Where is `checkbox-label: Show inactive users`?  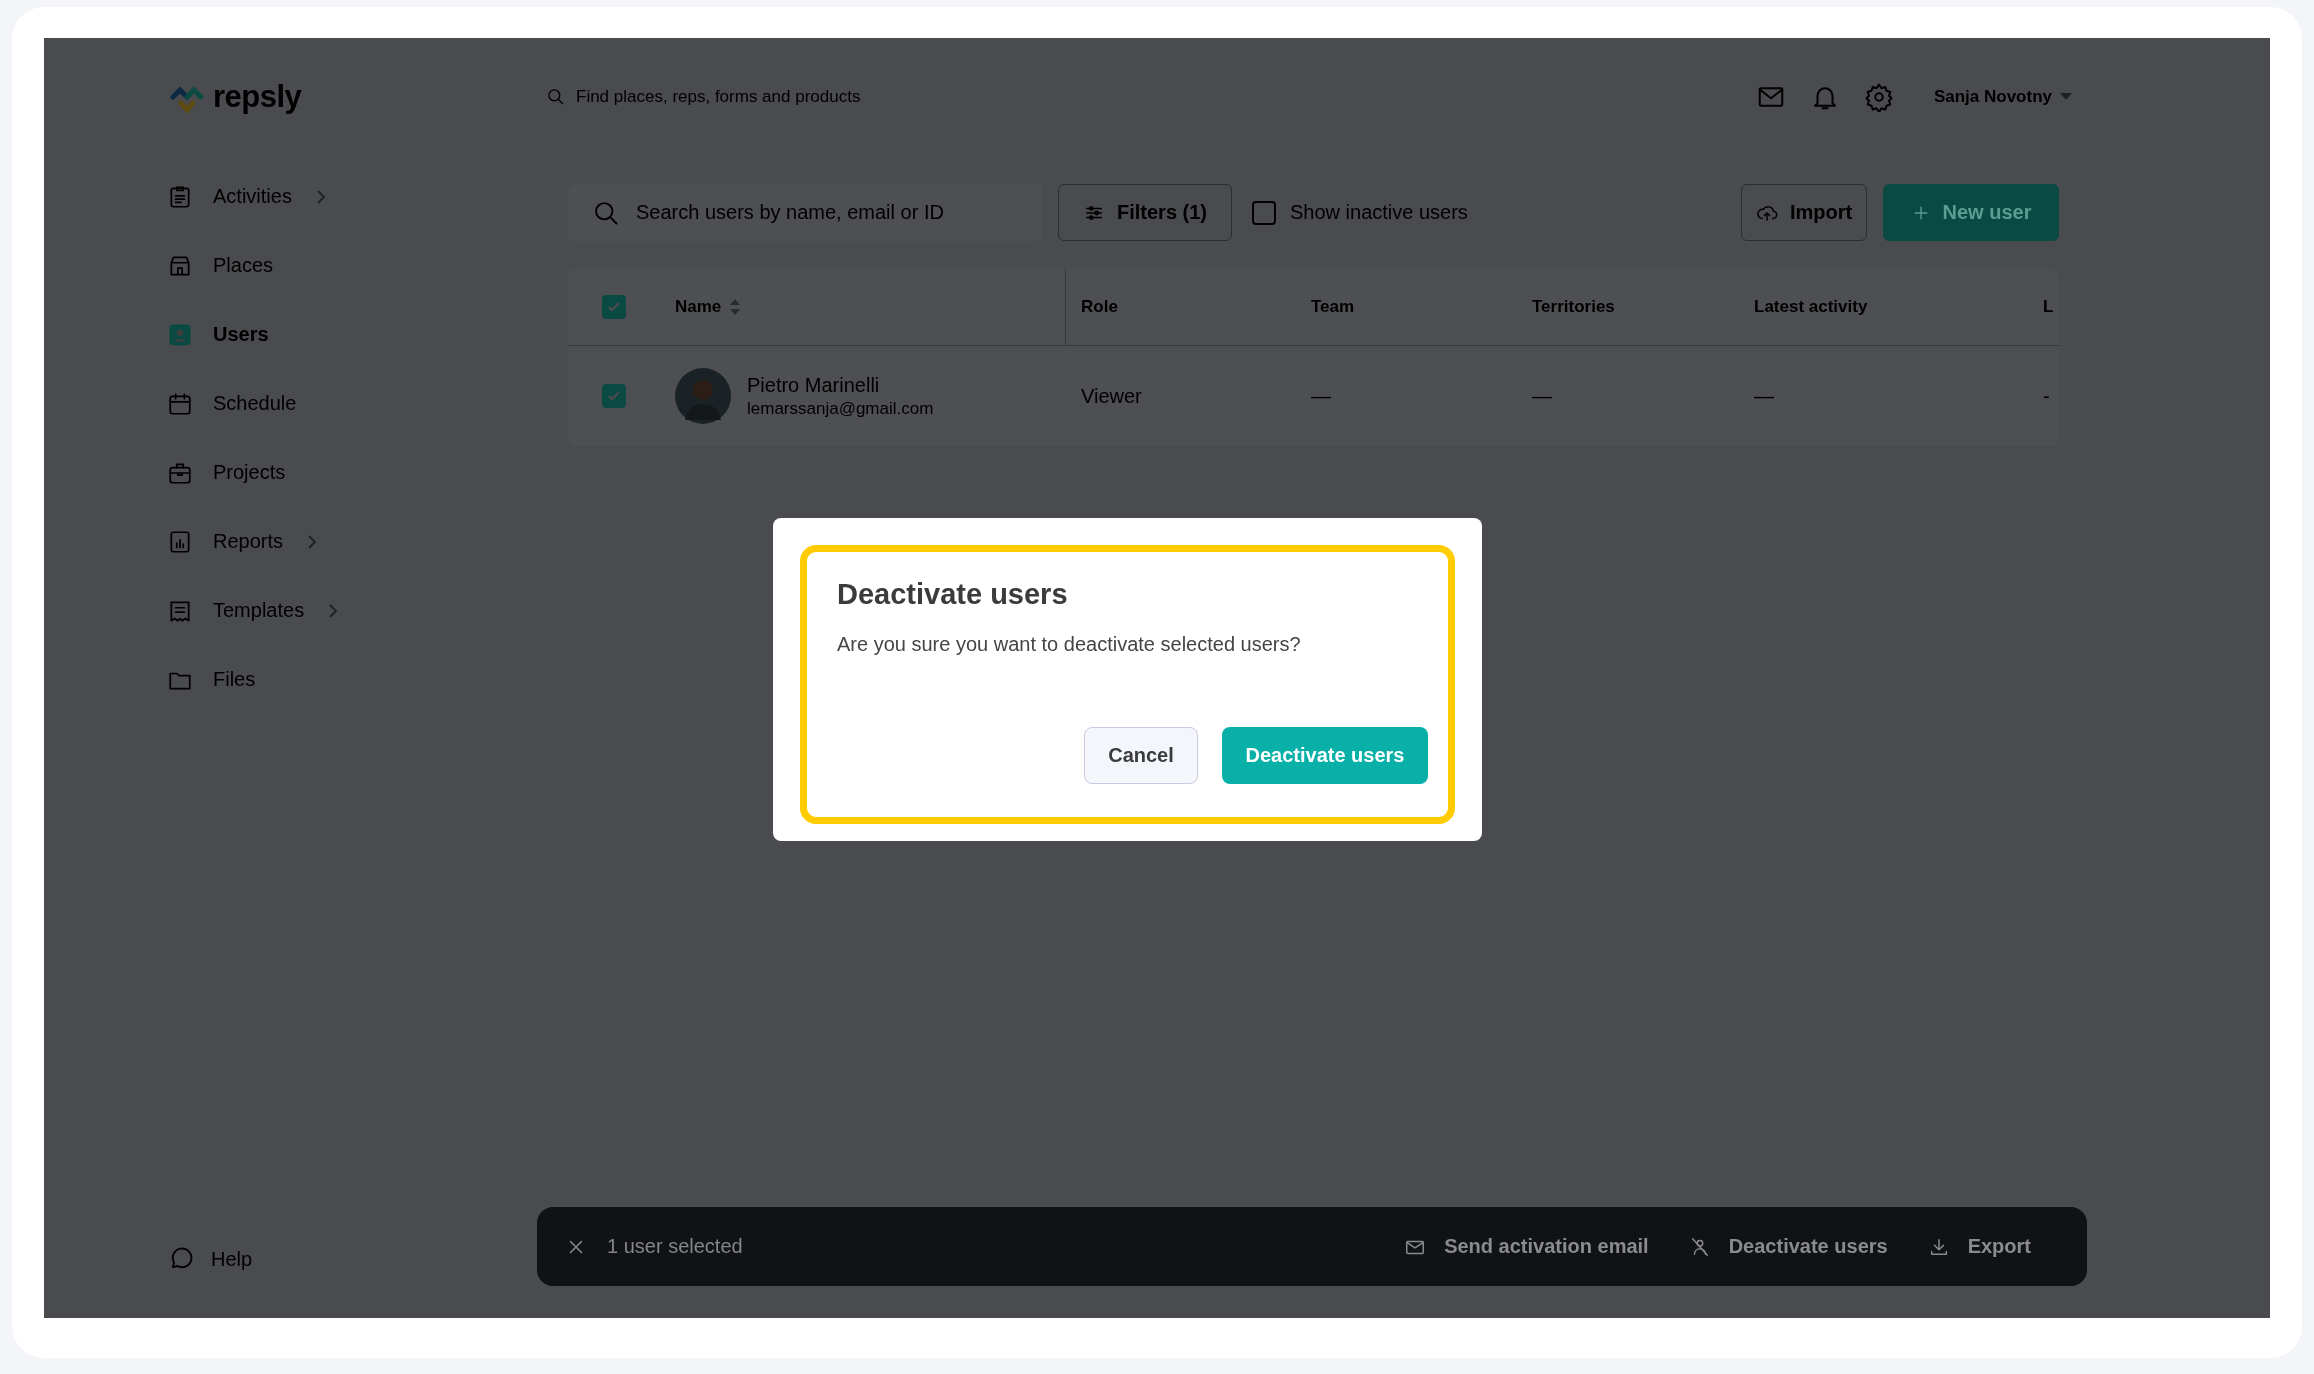 checkbox-label: Show inactive users is located at coordinates (1379, 212).